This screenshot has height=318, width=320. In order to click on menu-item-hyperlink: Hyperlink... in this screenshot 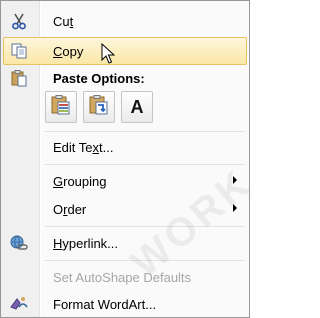, I will do `click(125, 243)`.